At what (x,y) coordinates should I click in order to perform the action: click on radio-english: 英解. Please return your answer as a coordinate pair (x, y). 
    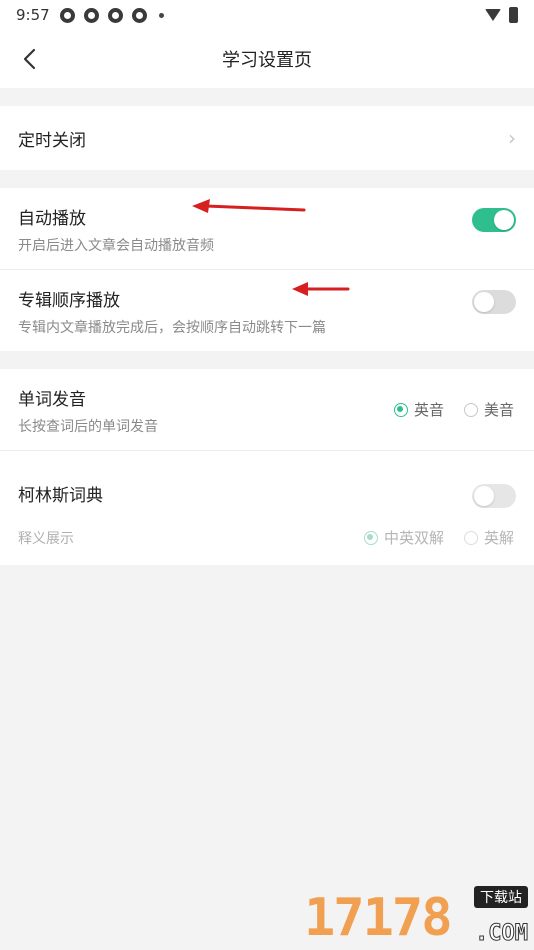
    Looking at the image, I should click on (488, 537).